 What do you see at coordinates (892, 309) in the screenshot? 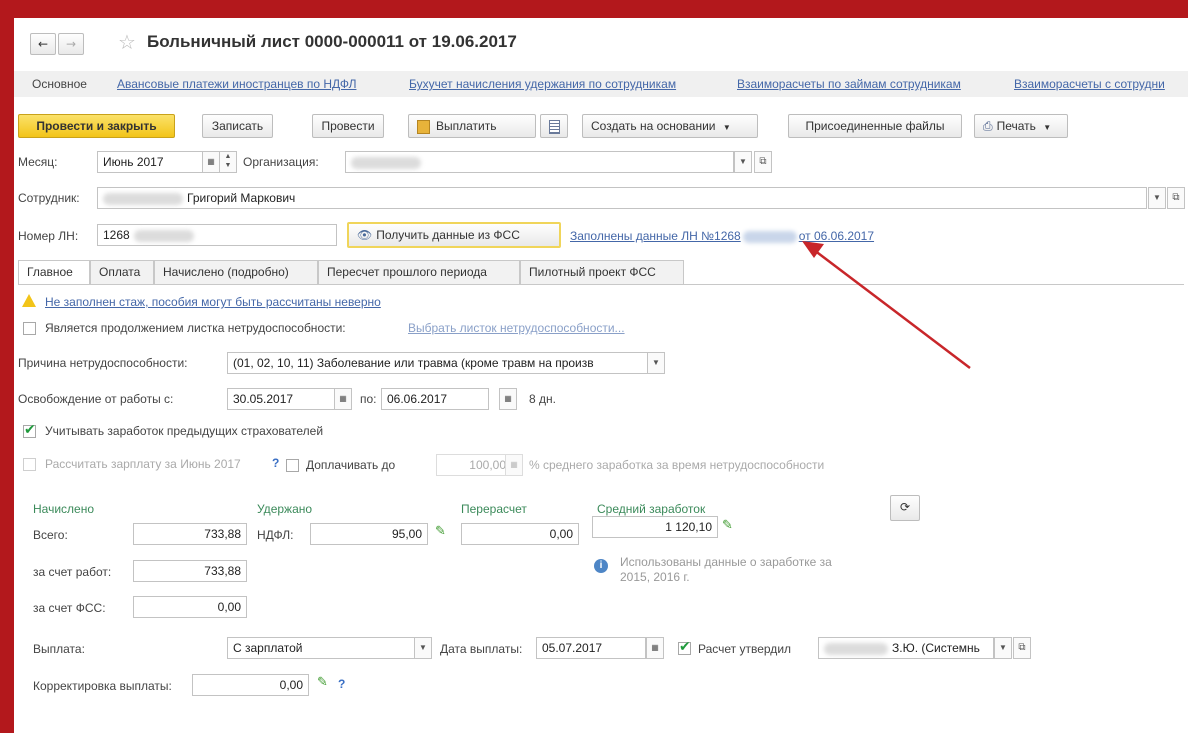
I see `arrow-line` at bounding box center [892, 309].